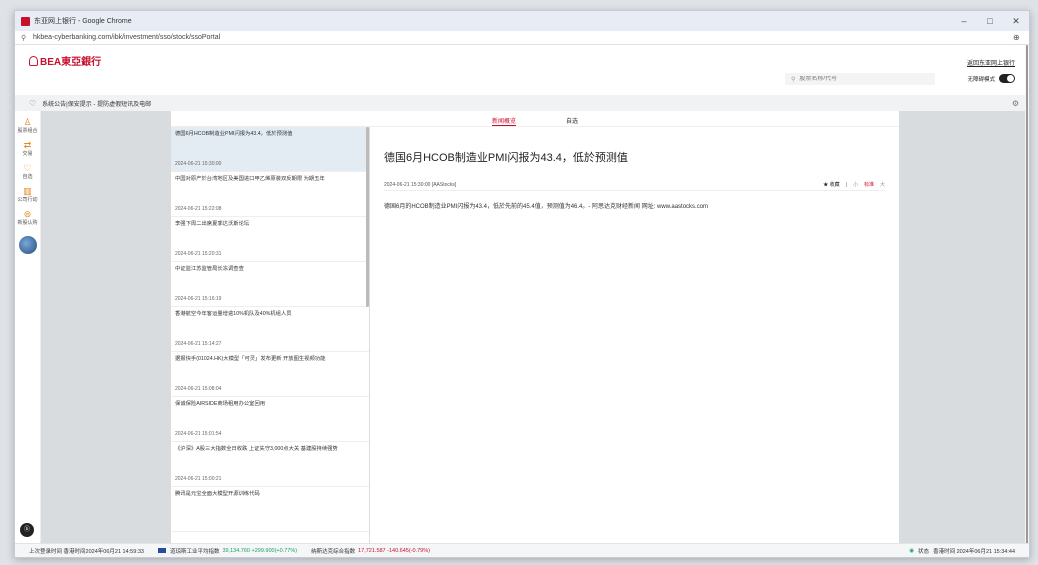 The width and height of the screenshot is (1038, 565). I want to click on back-to-ebanking-link: 返回东亚网上银行, so click(991, 62).